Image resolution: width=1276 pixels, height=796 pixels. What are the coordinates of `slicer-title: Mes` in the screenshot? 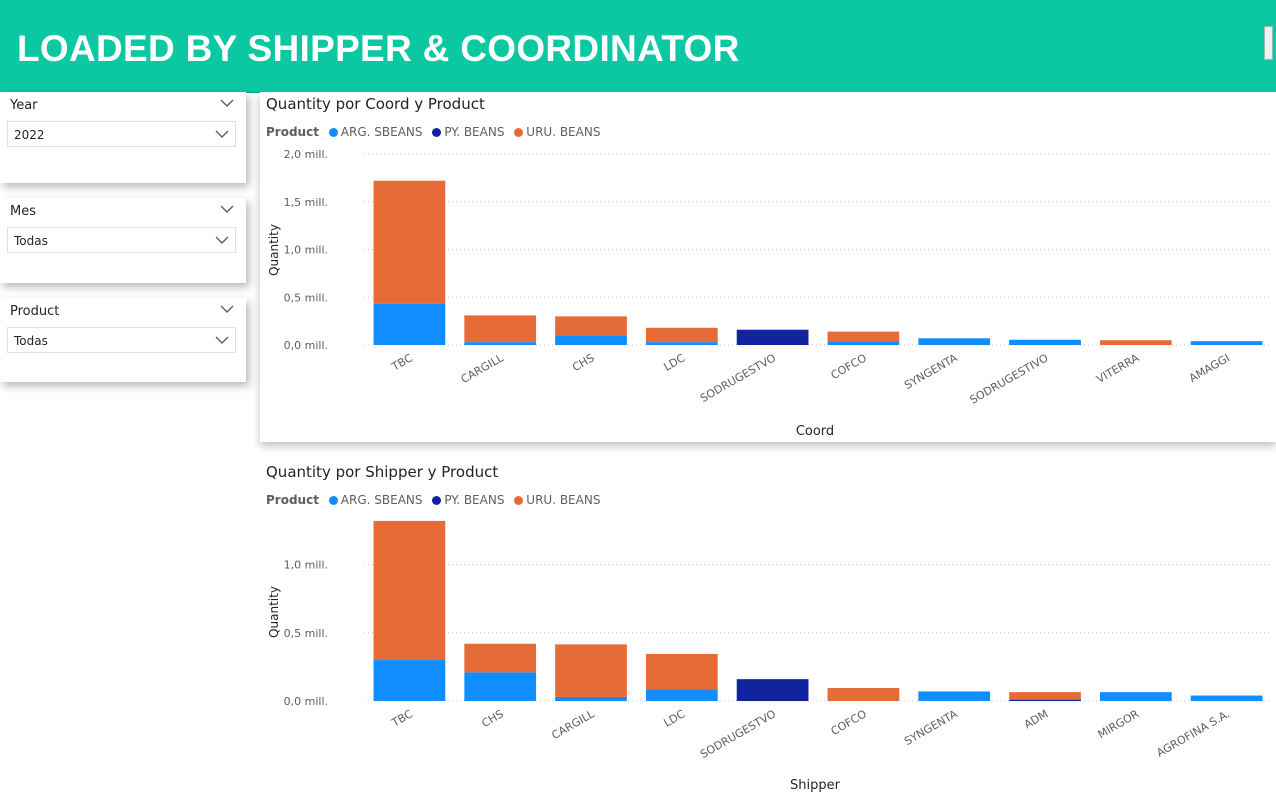 It's located at (23, 211).